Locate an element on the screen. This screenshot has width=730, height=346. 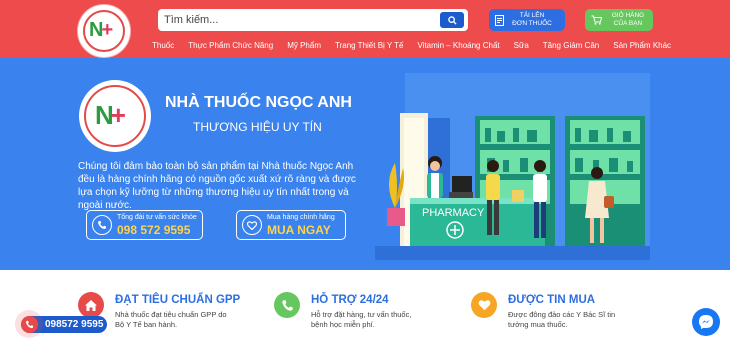
cart-button: GIỎ HÀNG CỦA BẠN is located at coordinates (619, 20).